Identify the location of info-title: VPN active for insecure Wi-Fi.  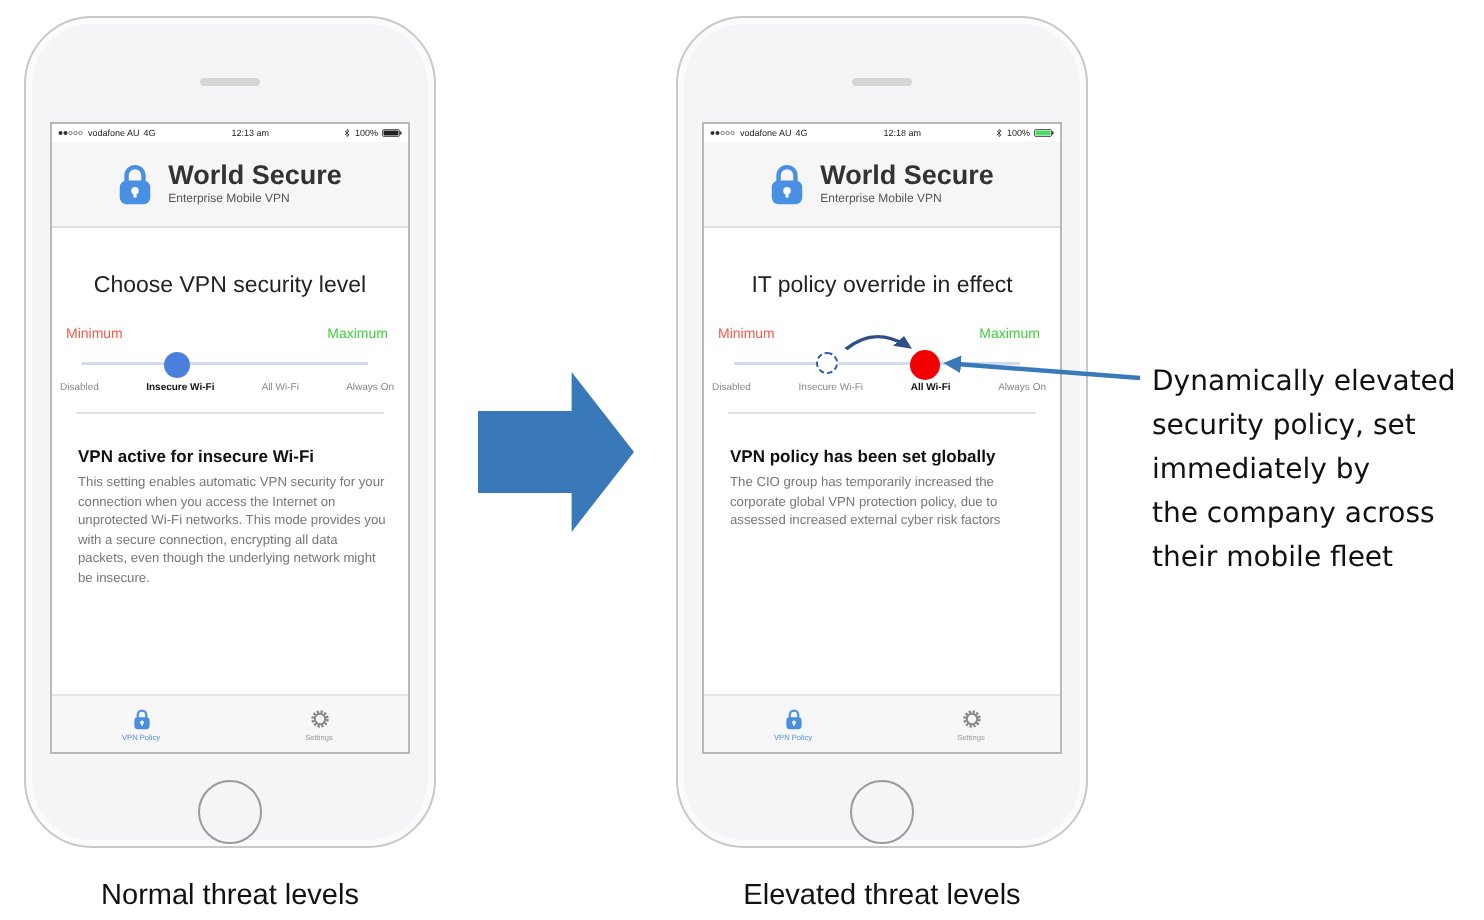
(197, 457).